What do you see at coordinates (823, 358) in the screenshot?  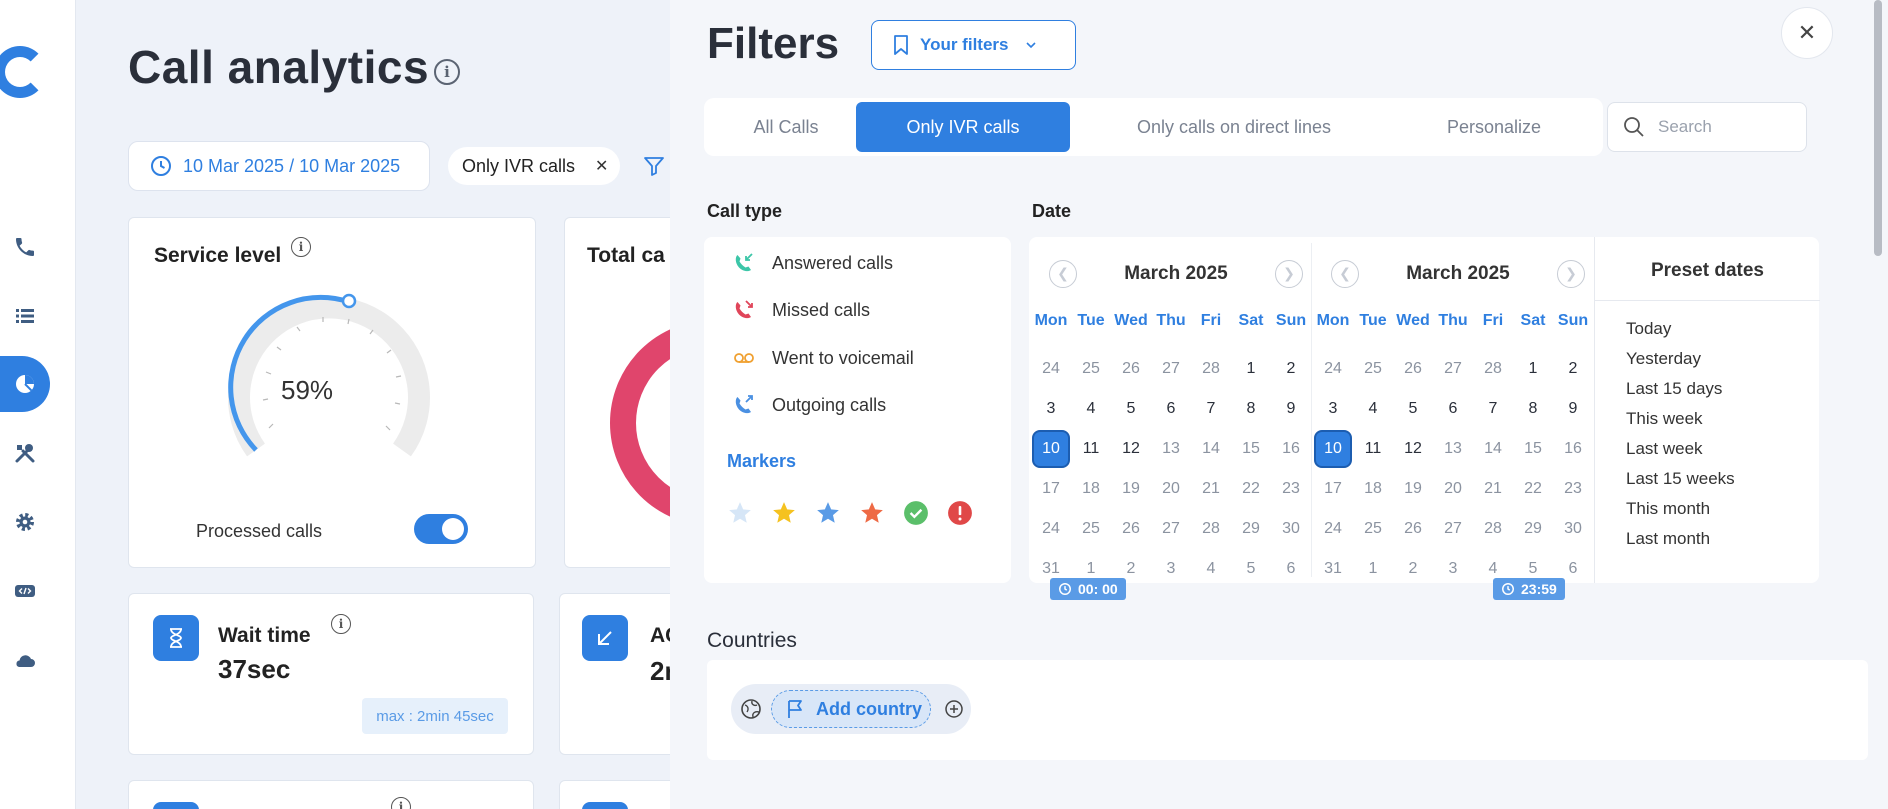 I see `call-type-voicemail: Went to voicemail` at bounding box center [823, 358].